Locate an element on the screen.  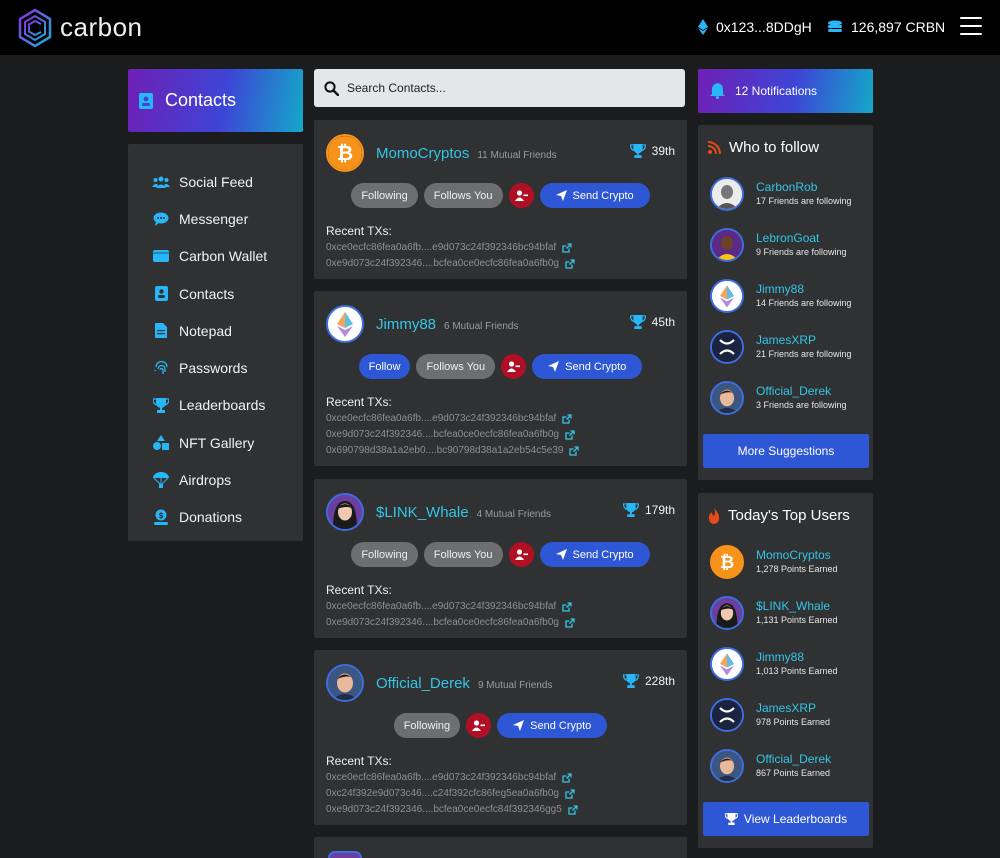
sidebar-item-label: NFT Gallery is located at coordinates (217, 442).